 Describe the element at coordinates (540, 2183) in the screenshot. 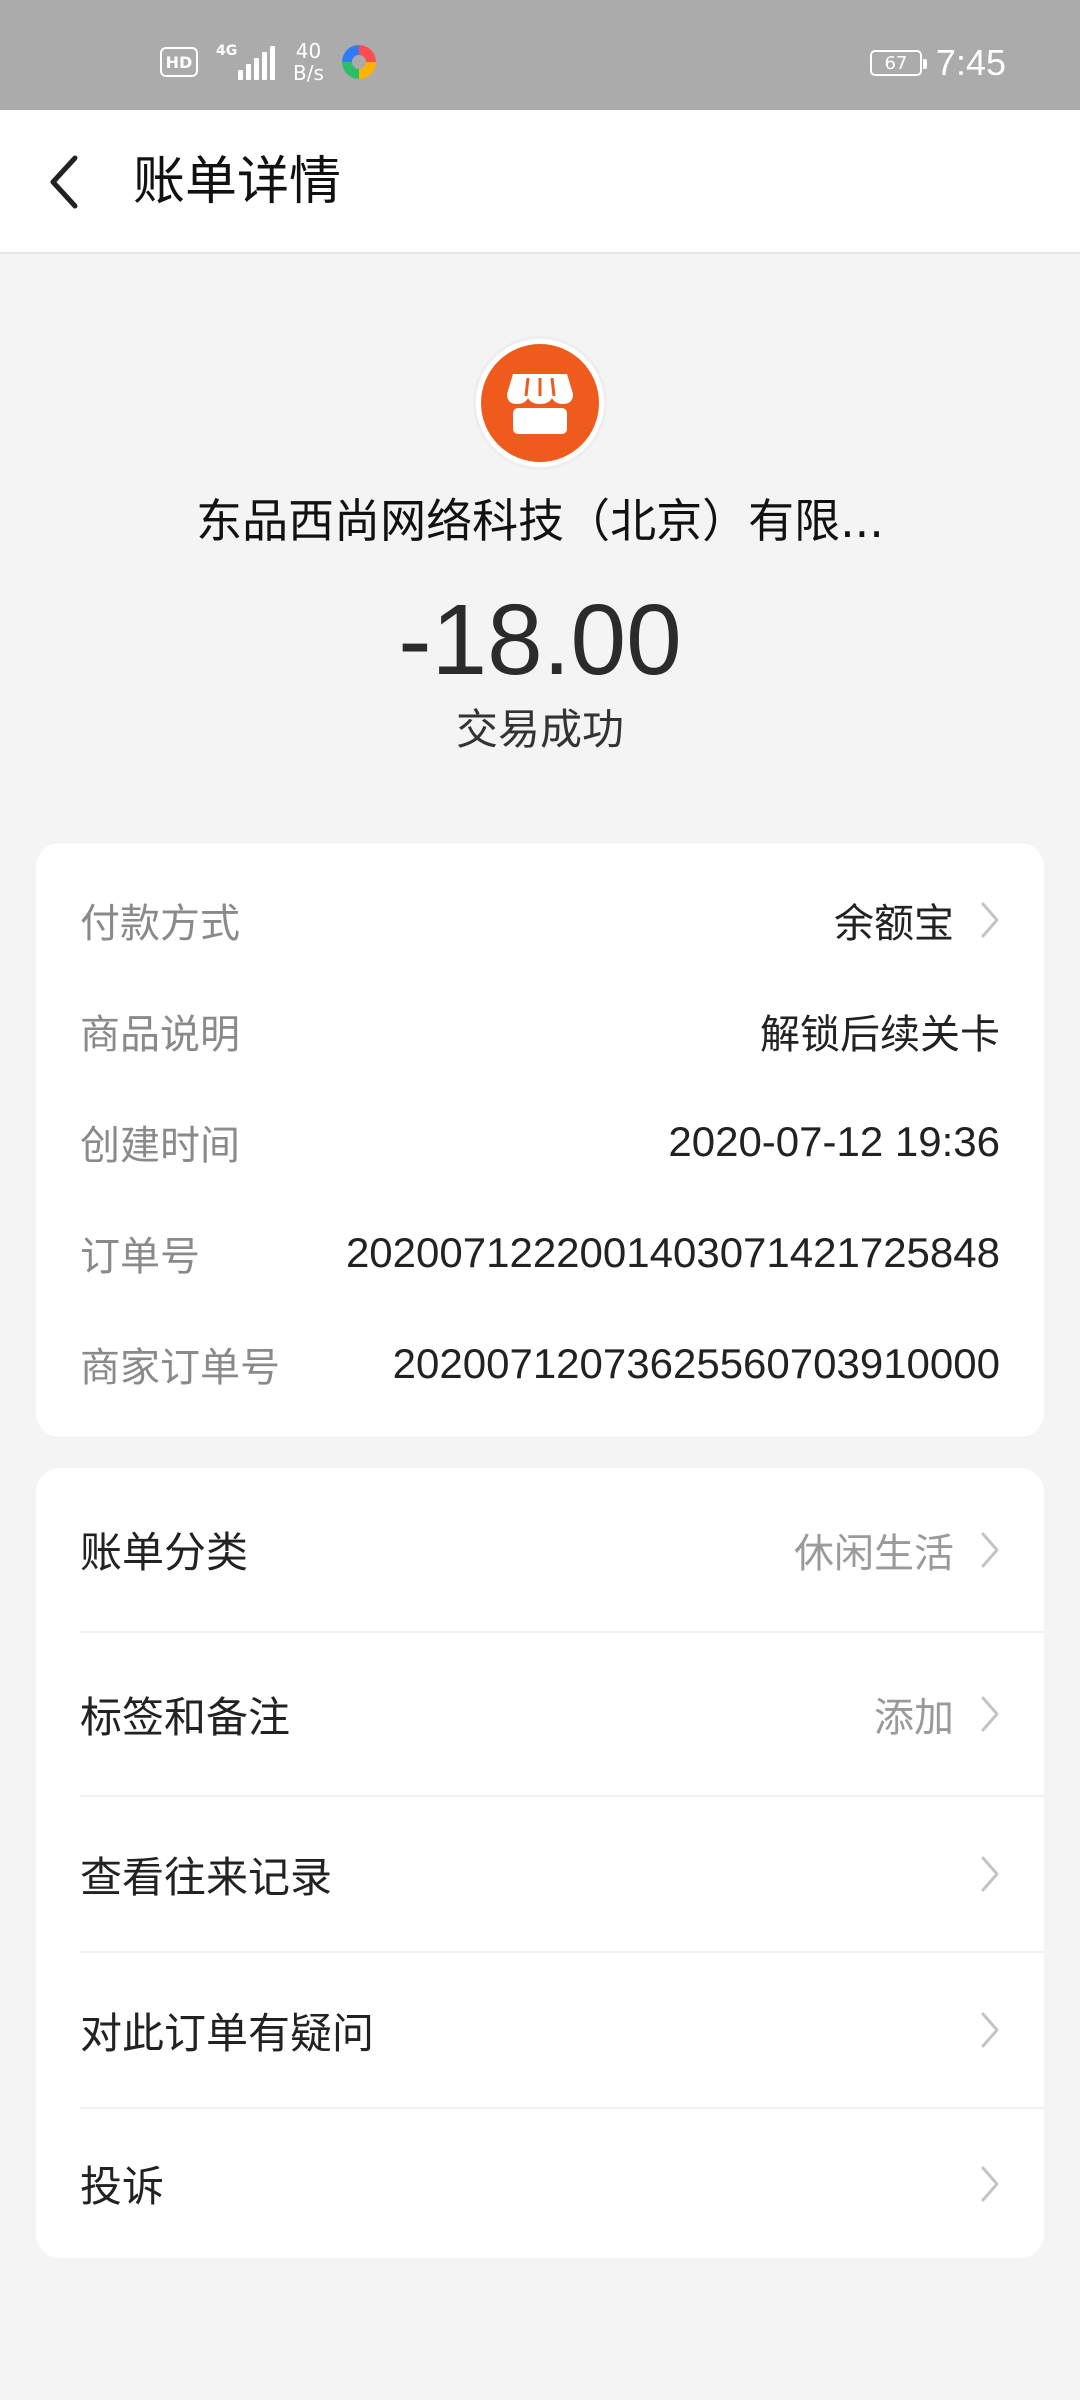

I see `complaint-row: 投诉` at that location.